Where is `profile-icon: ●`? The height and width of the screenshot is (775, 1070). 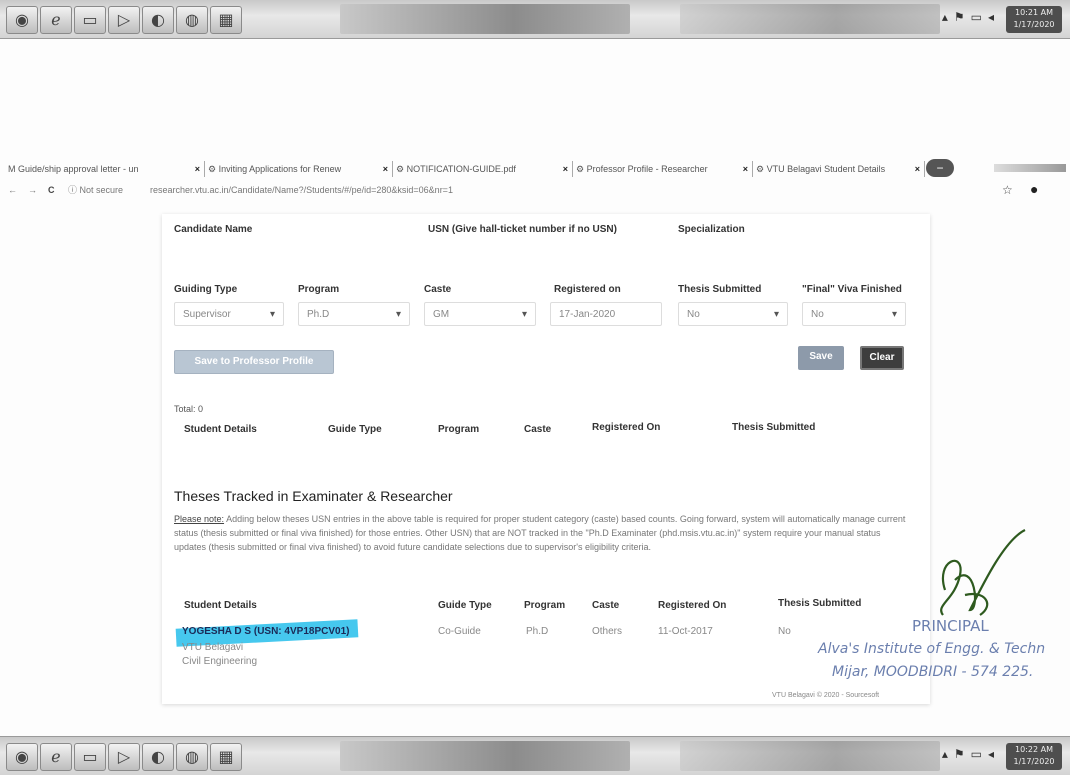 profile-icon: ● is located at coordinates (1034, 189).